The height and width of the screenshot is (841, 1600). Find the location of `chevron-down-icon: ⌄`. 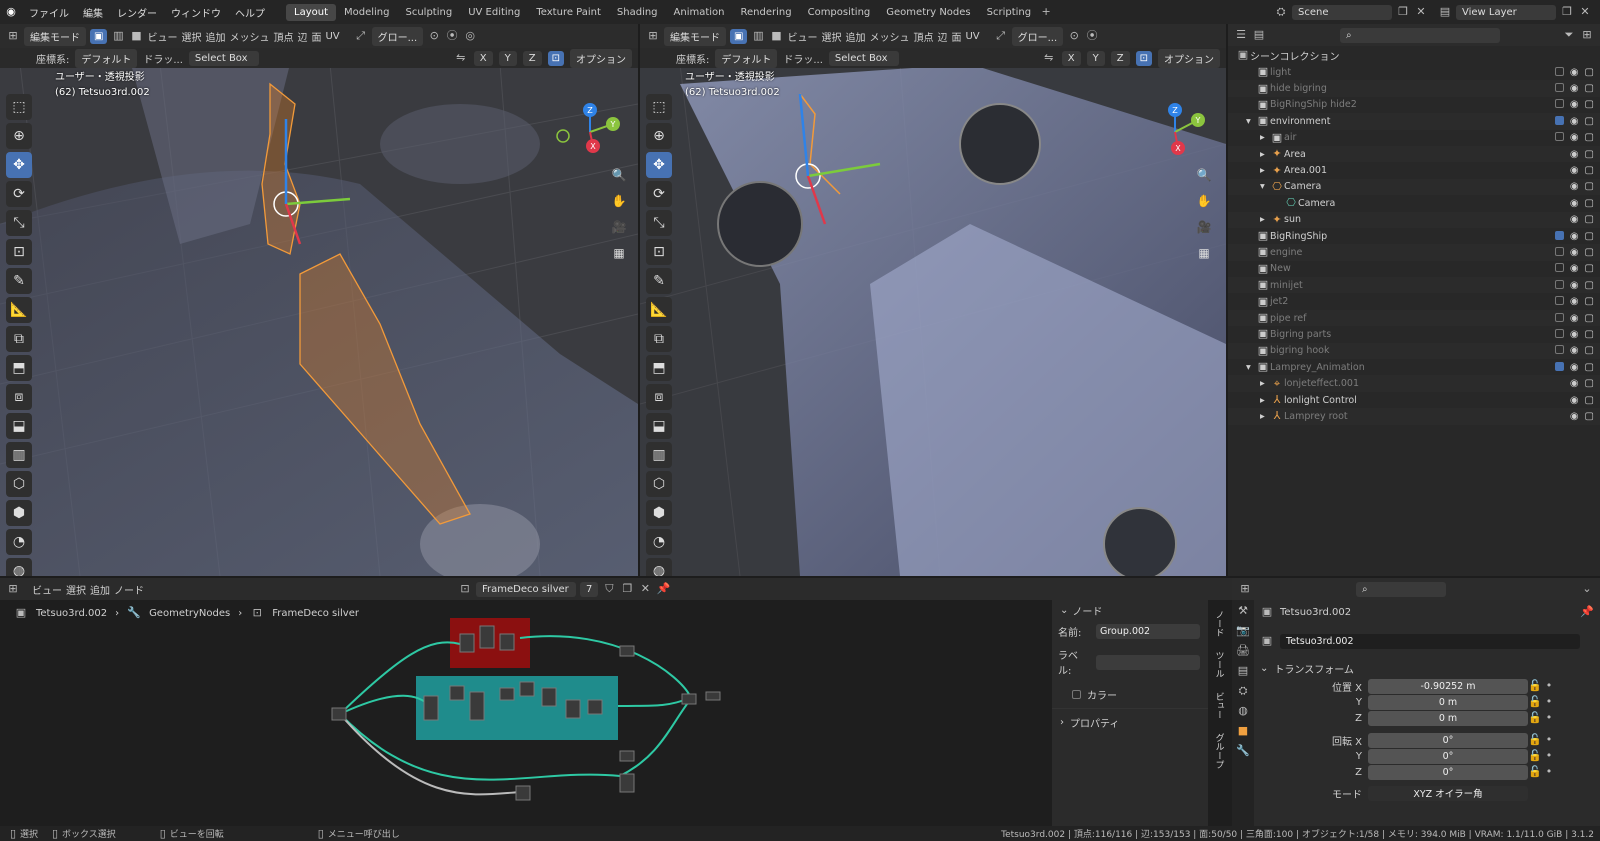

chevron-down-icon: ⌄ is located at coordinates (1587, 589).